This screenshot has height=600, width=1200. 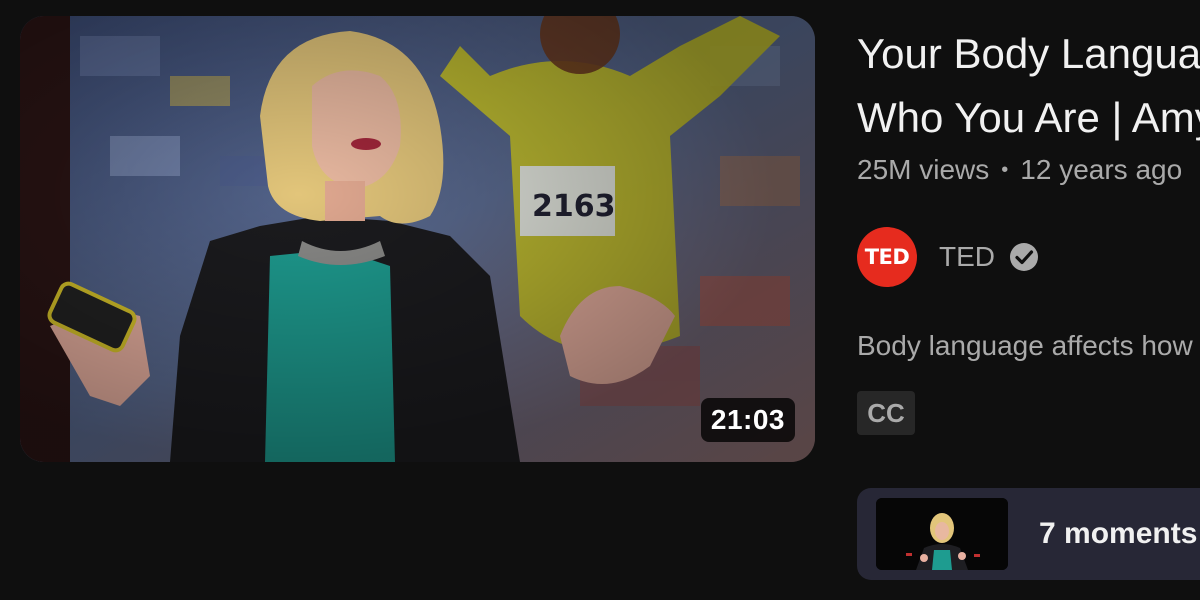 I want to click on video-description-snippet: Body language affects how others see us, so click(x=1028, y=345).